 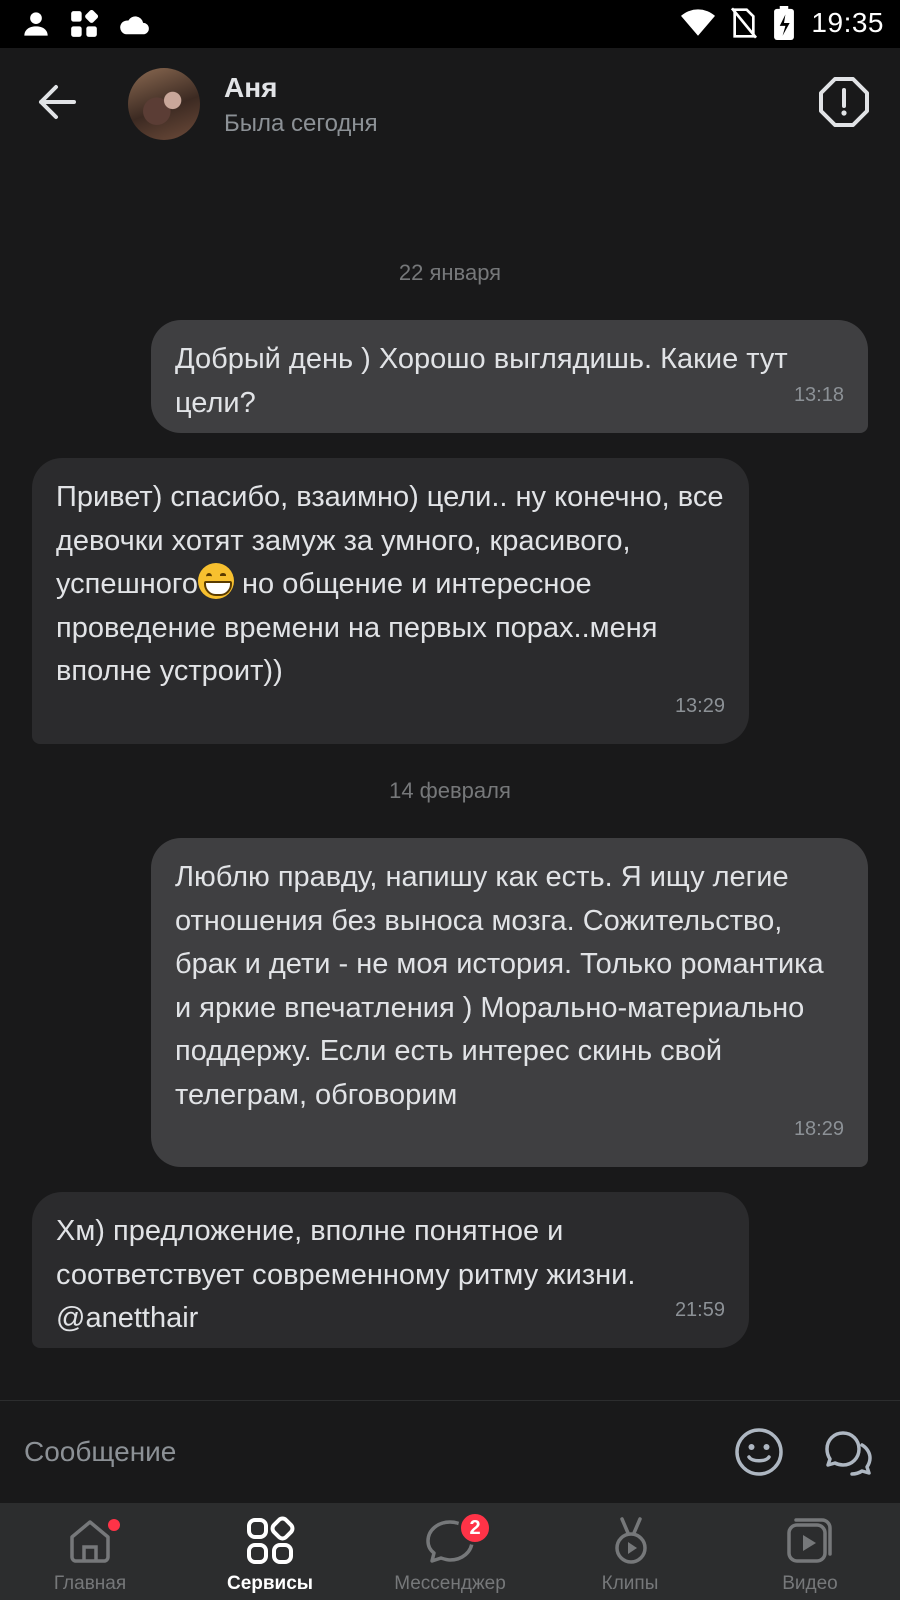 I want to click on notification-dot, so click(x=114, y=1525).